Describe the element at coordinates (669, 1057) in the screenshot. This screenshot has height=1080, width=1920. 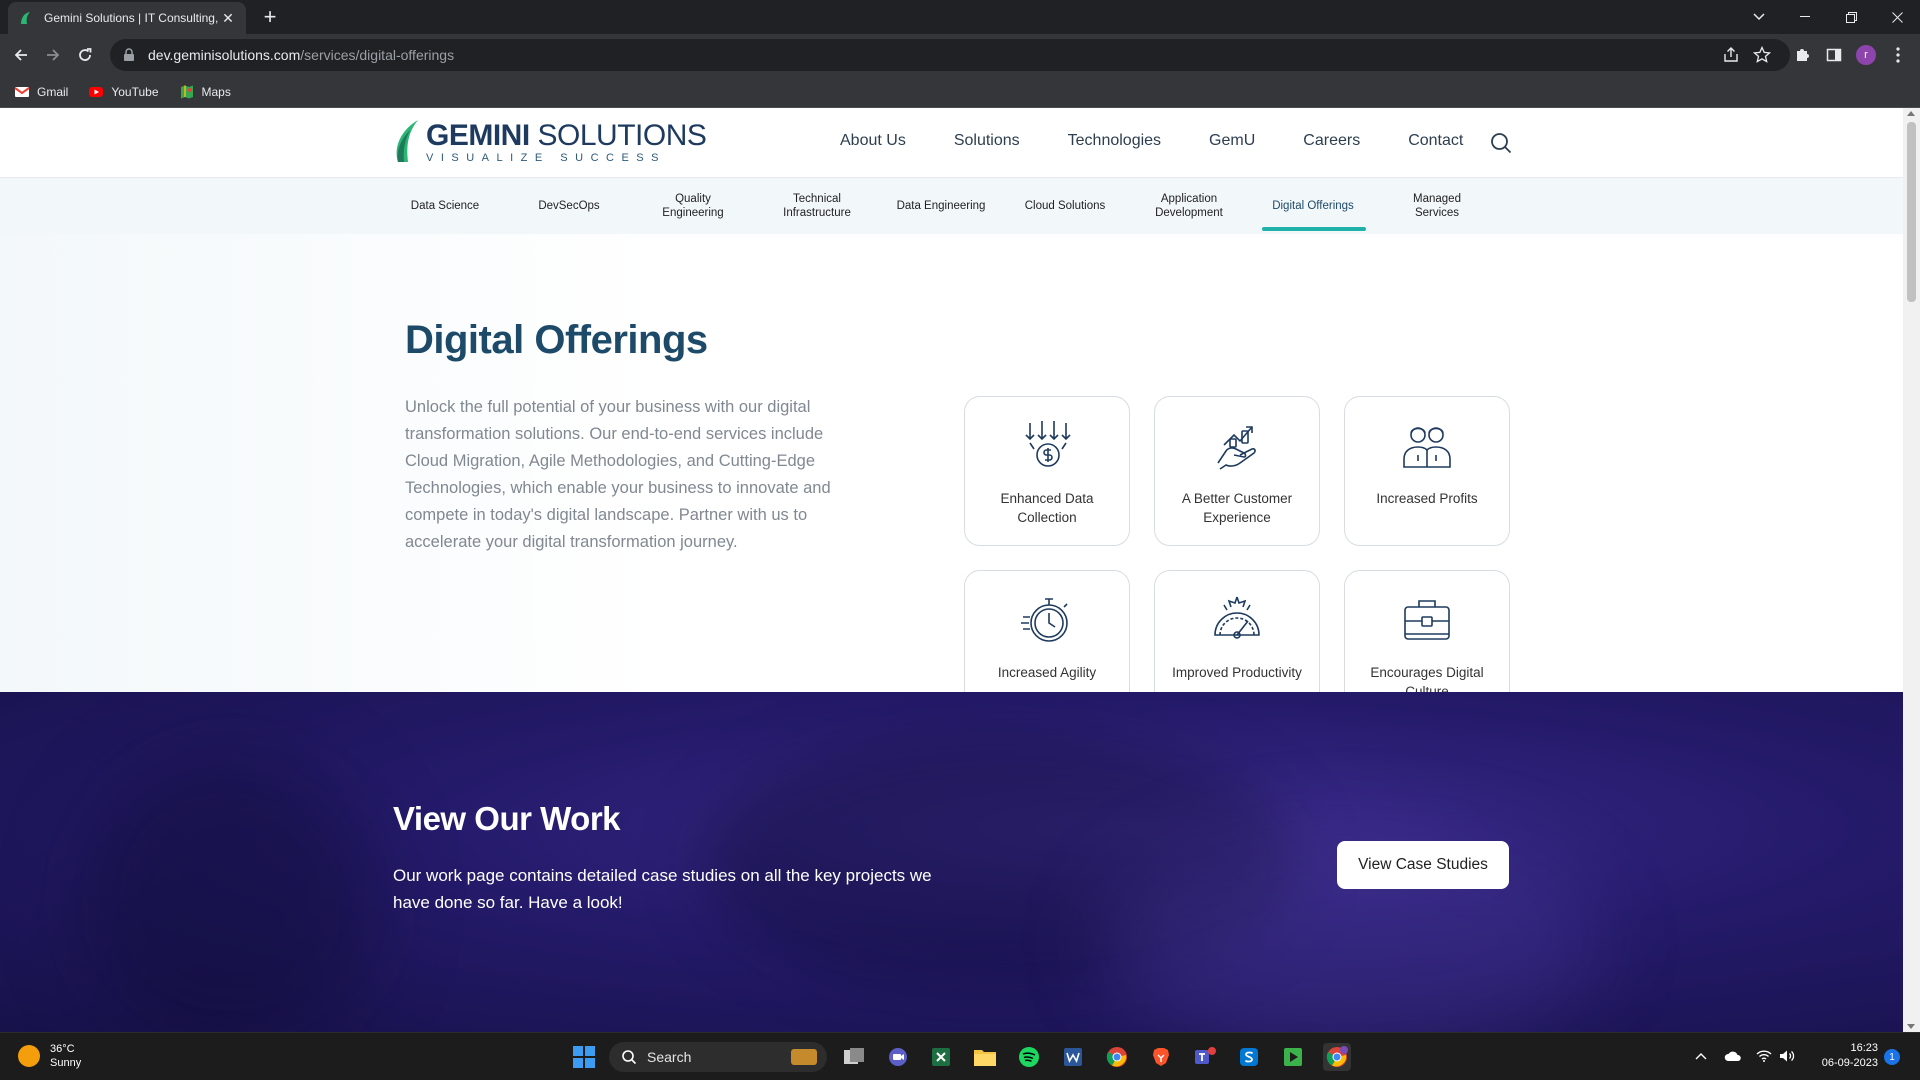
I see `taskbar-search-label: Search` at that location.